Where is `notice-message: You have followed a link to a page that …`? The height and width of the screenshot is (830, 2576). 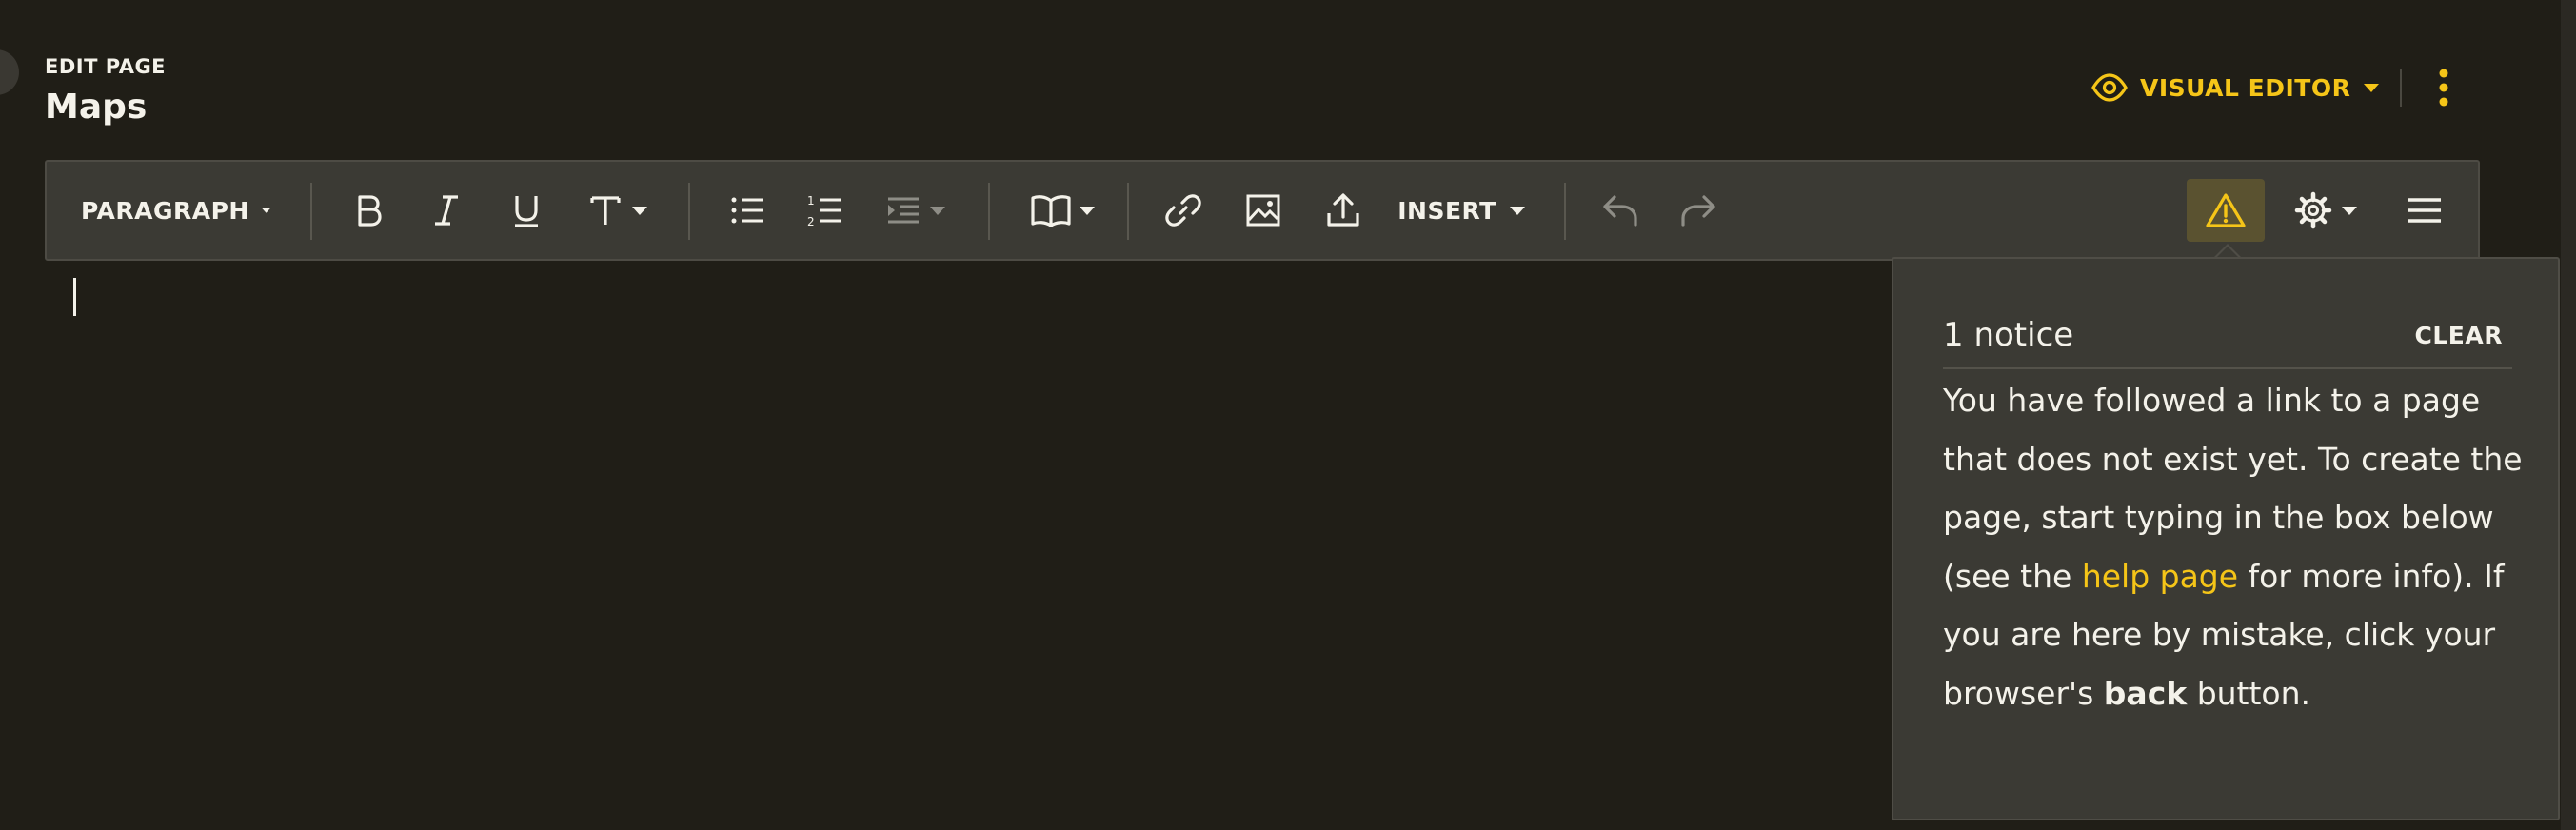 notice-message: You have followed a link to a page that … is located at coordinates (2238, 546).